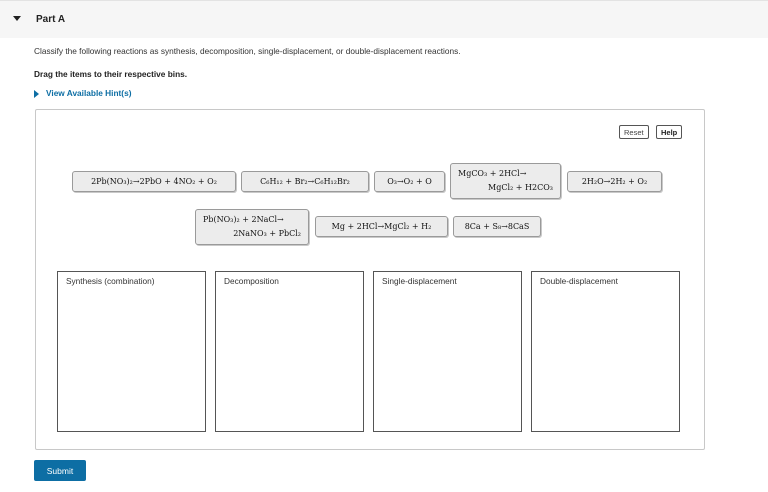  Describe the element at coordinates (154, 181) in the screenshot. I see `reaction-item: 2Pb(NO₃)₂→2PbO + 4NO₂ + O₂` at that location.